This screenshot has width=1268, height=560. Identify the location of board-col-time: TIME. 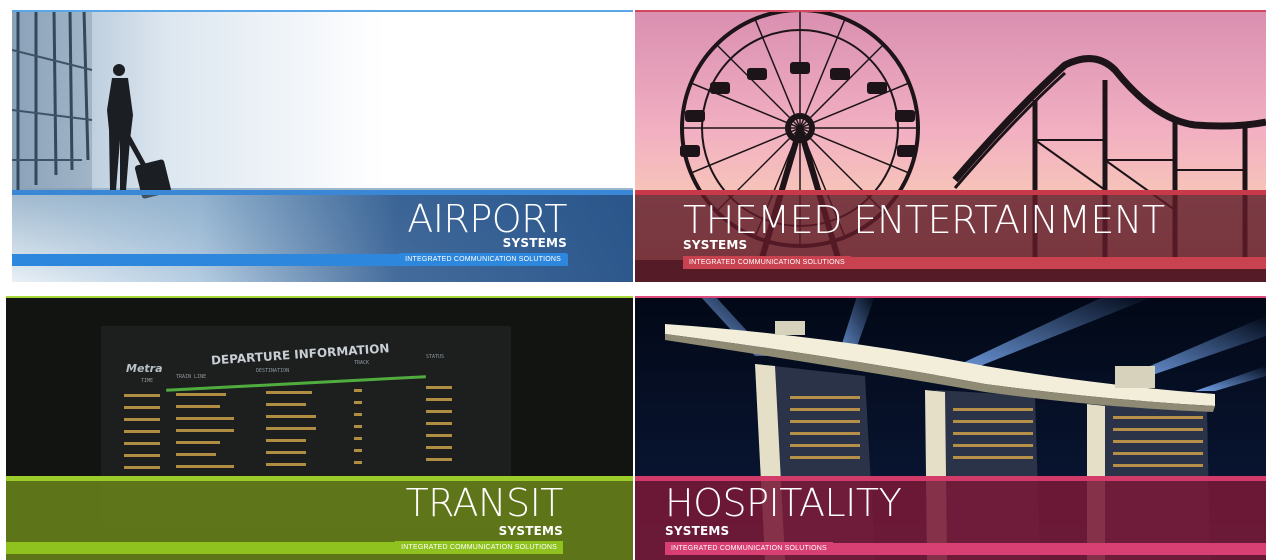
(147, 381).